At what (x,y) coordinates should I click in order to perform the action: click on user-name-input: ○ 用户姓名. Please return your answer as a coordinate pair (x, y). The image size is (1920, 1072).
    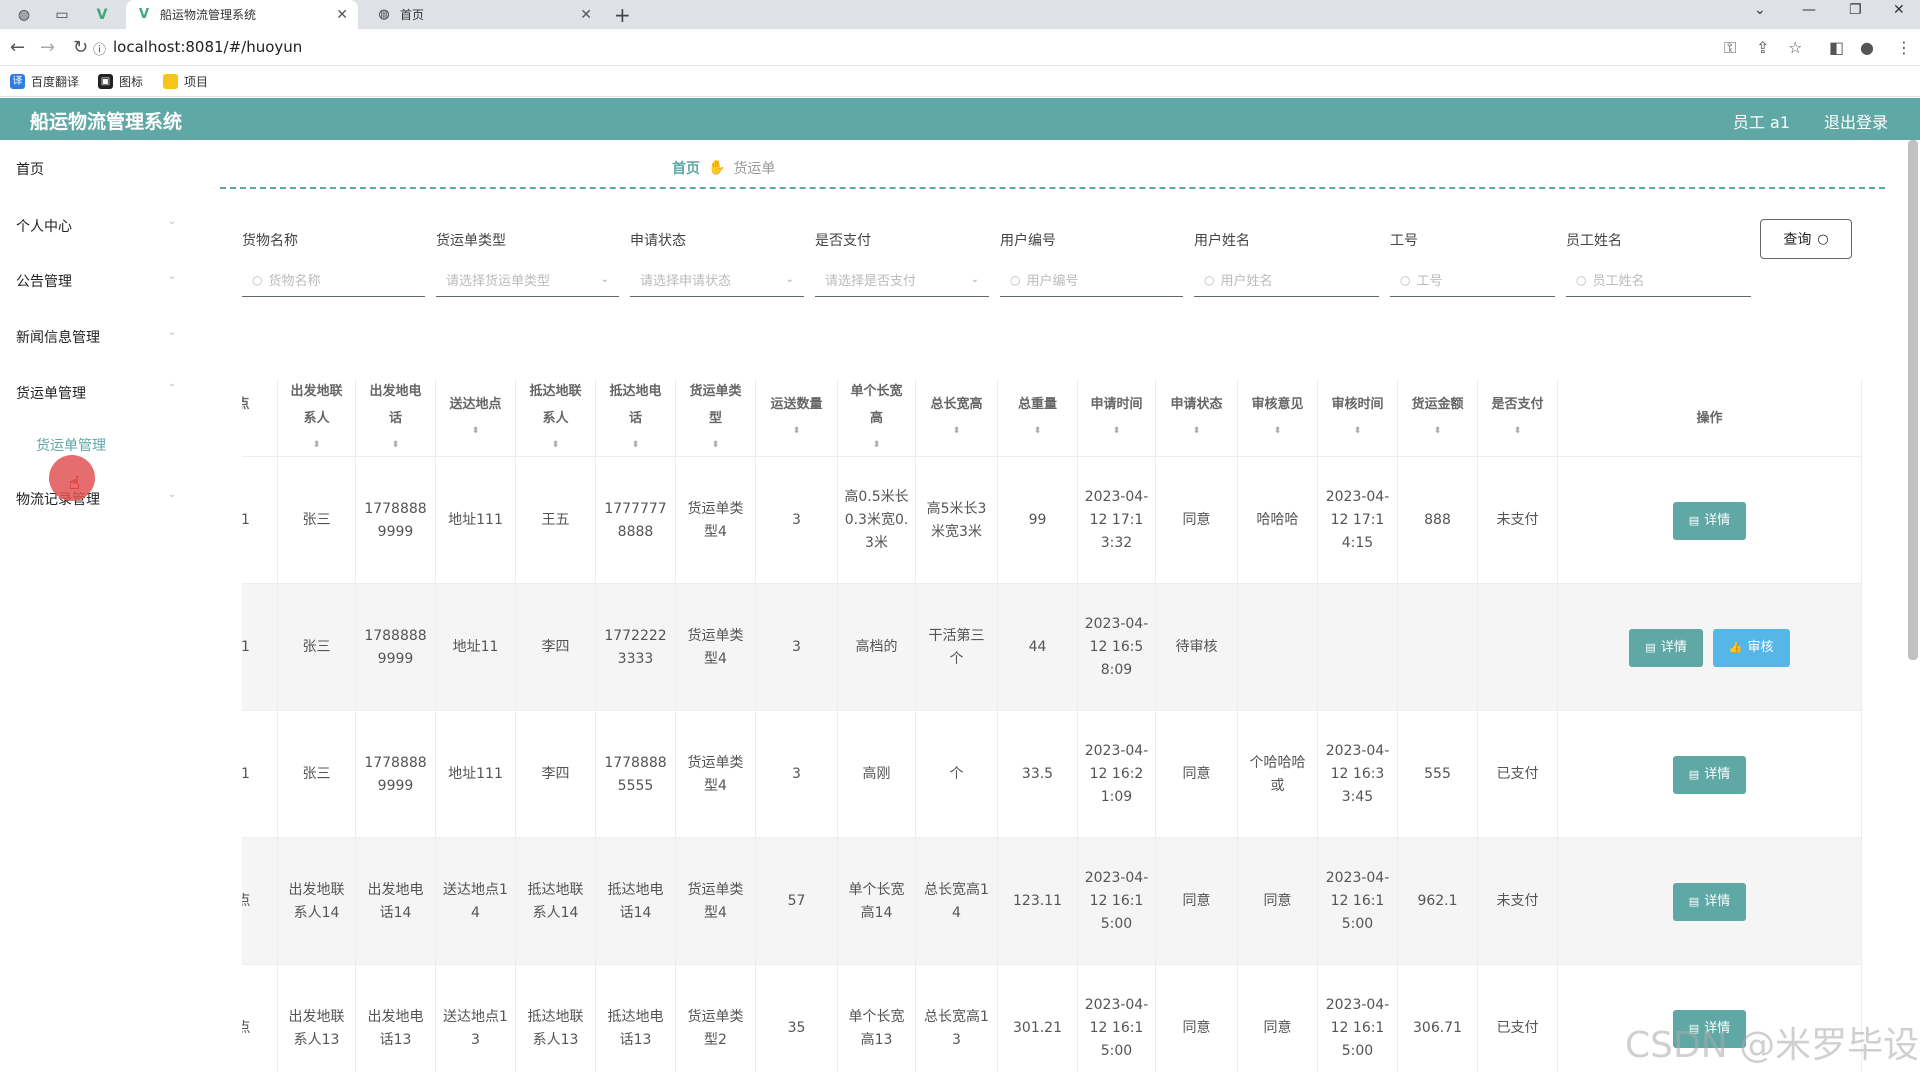
    Looking at the image, I should click on (1286, 280).